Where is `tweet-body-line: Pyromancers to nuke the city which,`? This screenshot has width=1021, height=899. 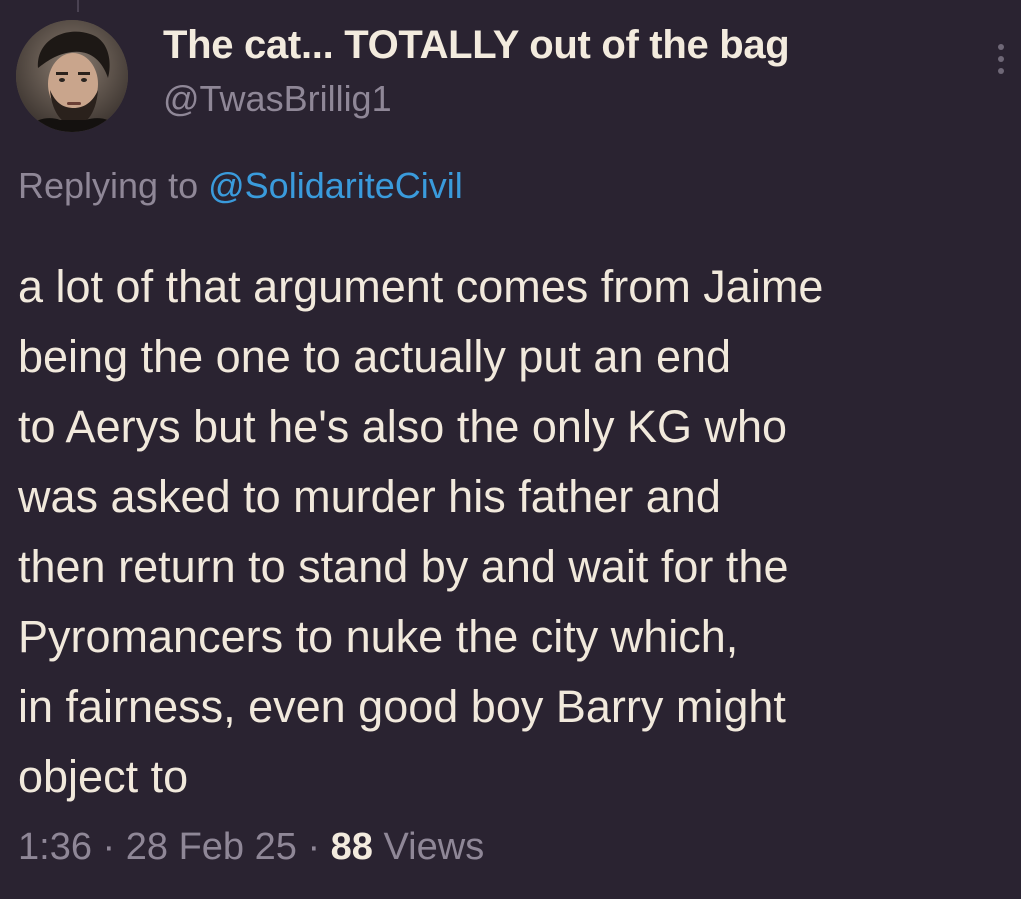
tweet-body-line: Pyromancers to nuke the city which, is located at coordinates (378, 636).